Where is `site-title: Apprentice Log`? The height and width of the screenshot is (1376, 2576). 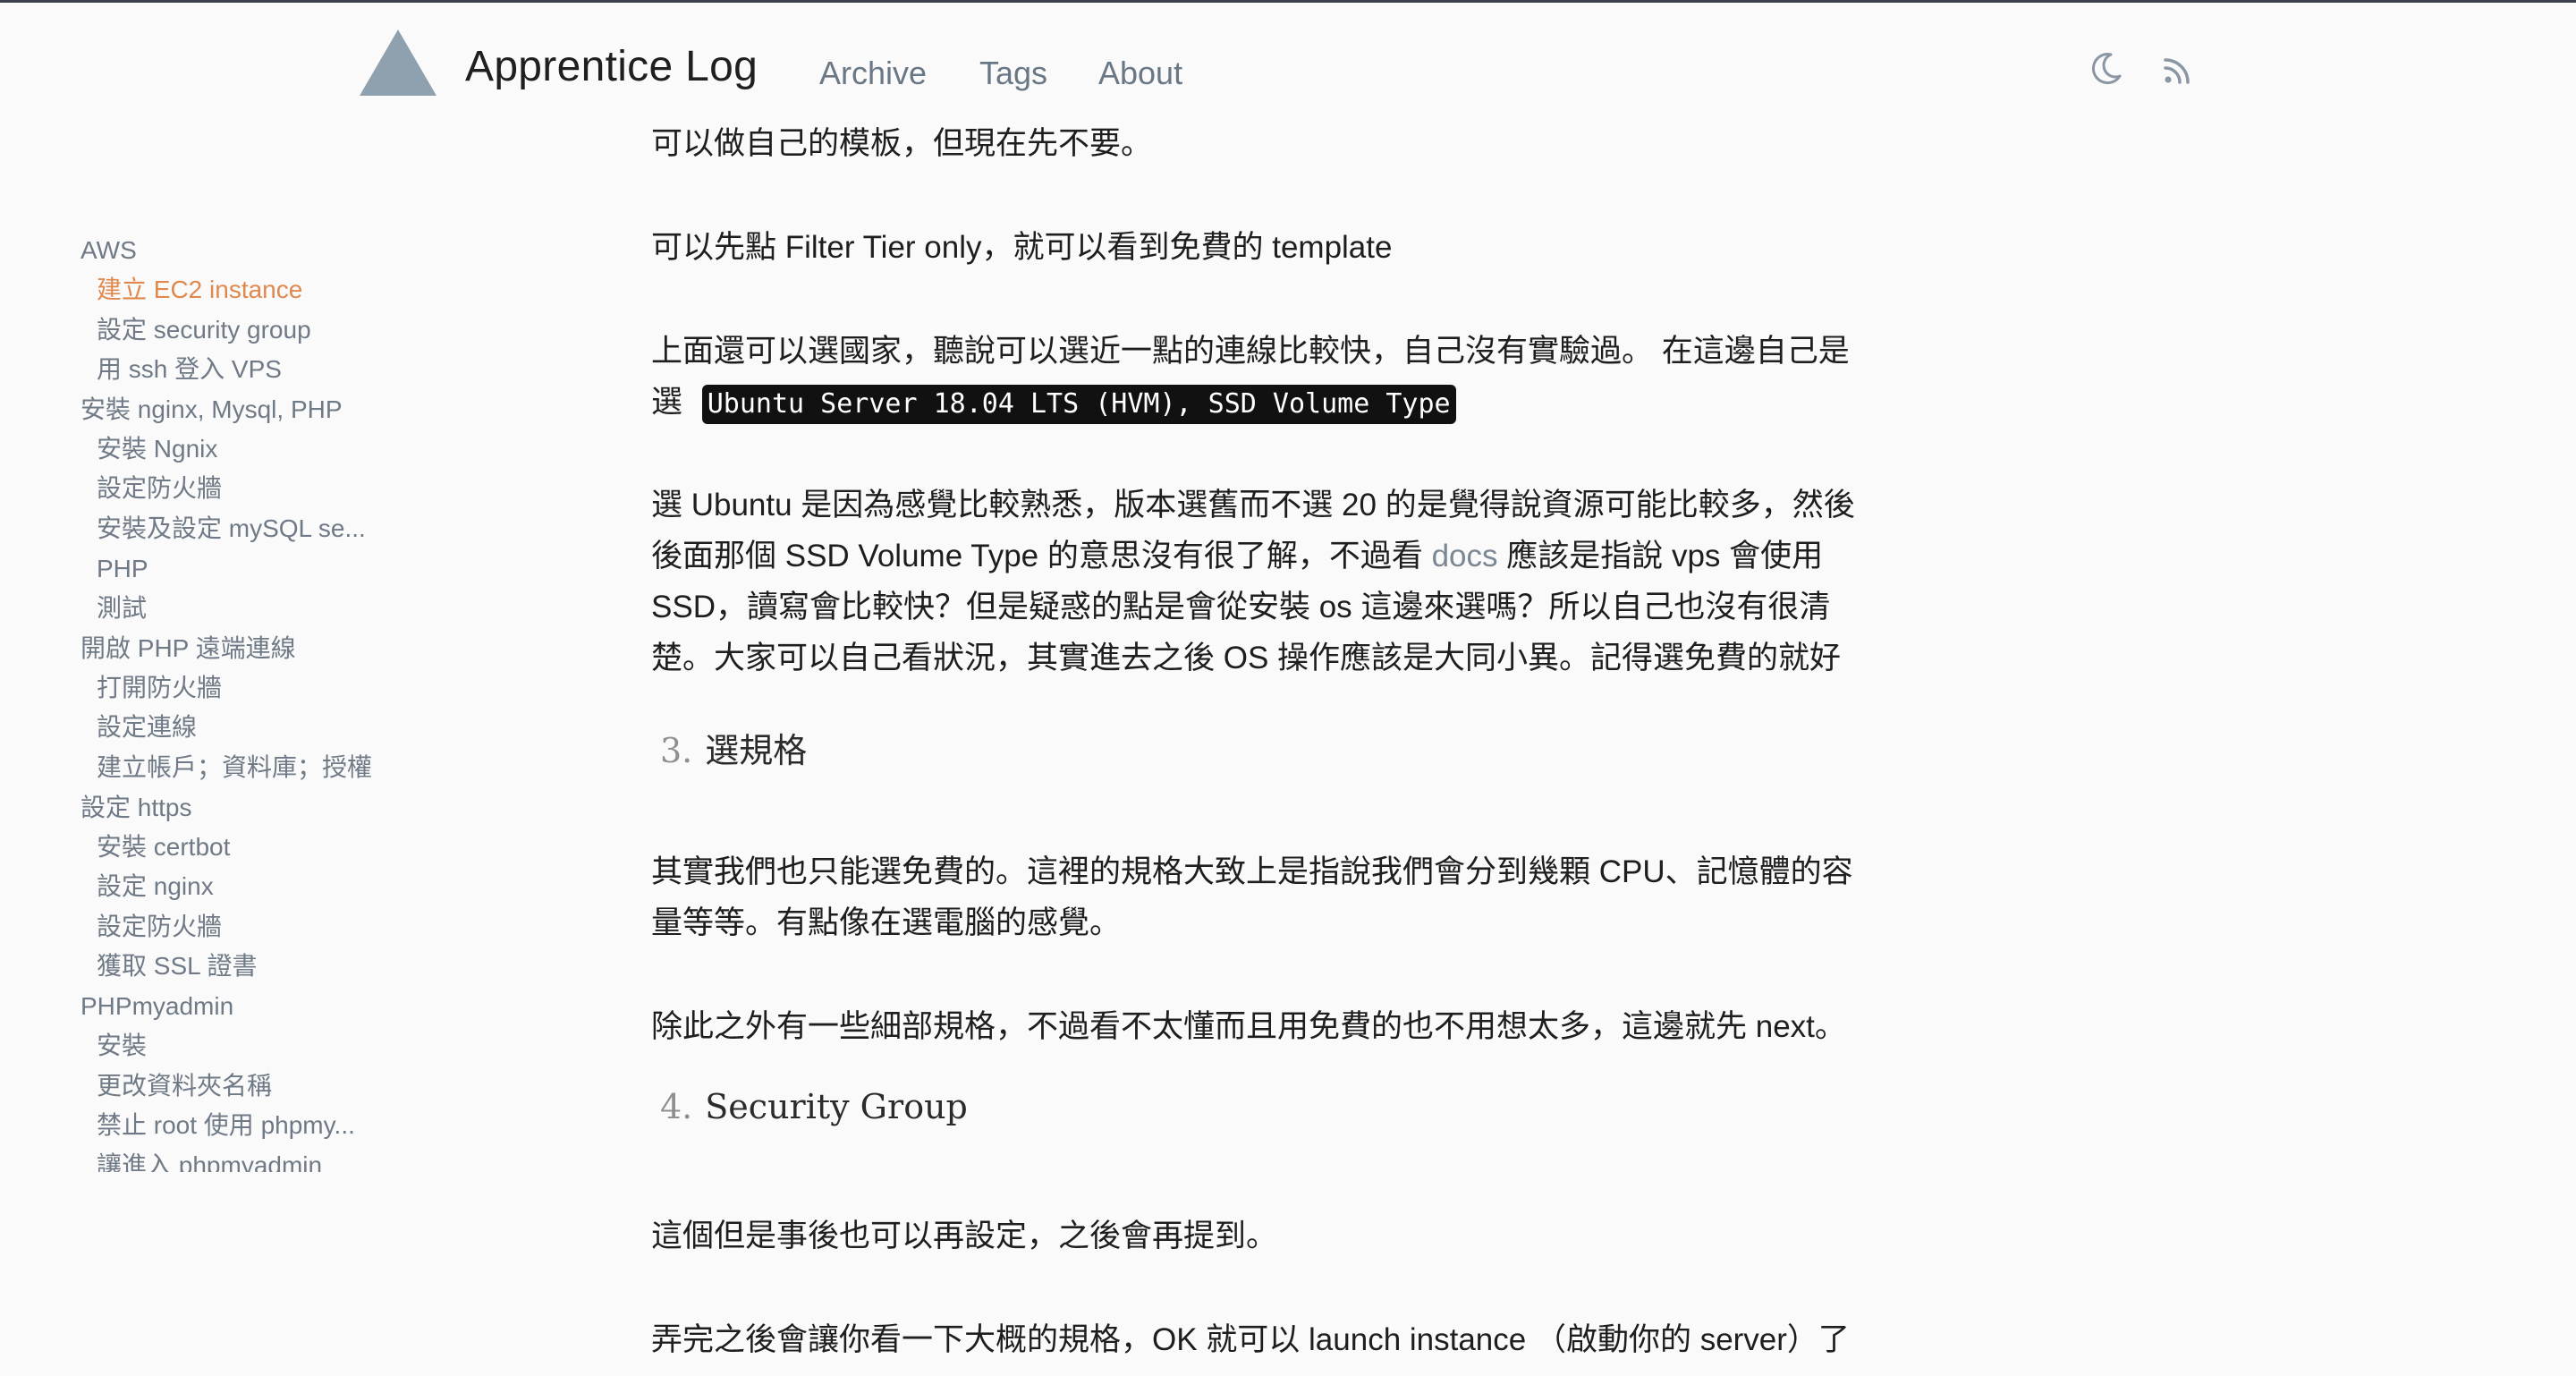
site-title: Apprentice Log is located at coordinates (611, 66).